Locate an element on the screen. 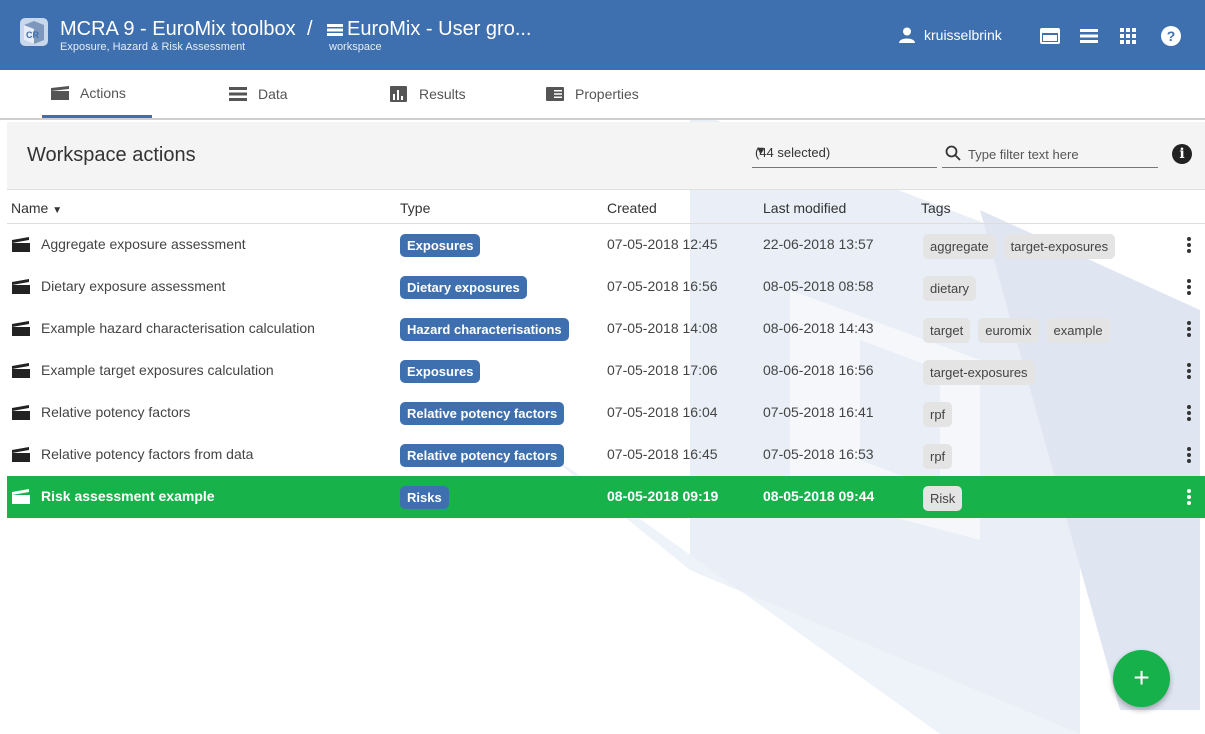 The width and height of the screenshot is (1205, 734). tab-data: Data is located at coordinates (258, 94).